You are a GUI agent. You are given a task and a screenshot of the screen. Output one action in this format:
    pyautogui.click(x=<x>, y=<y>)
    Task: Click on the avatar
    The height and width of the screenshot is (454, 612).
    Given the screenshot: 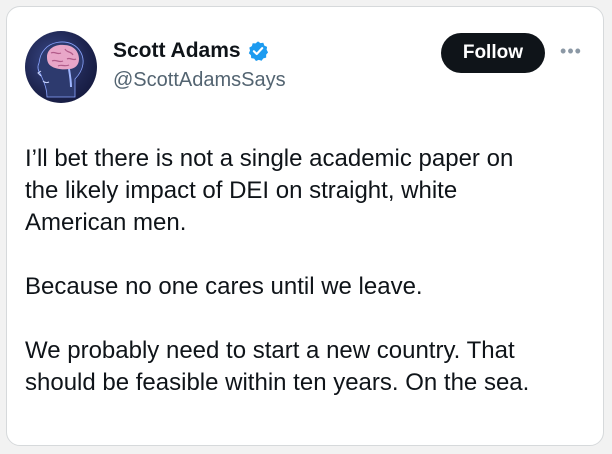 What is the action you would take?
    pyautogui.click(x=61, y=67)
    